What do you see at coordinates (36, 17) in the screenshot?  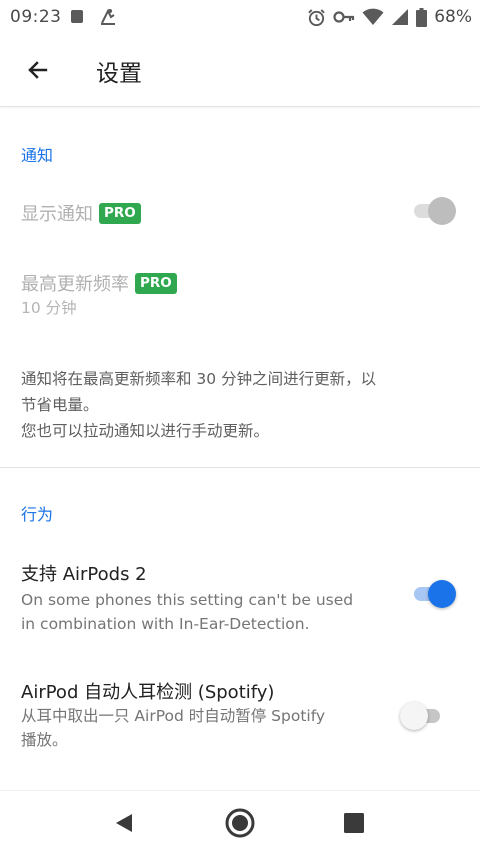 I see `status-time: 09:23` at bounding box center [36, 17].